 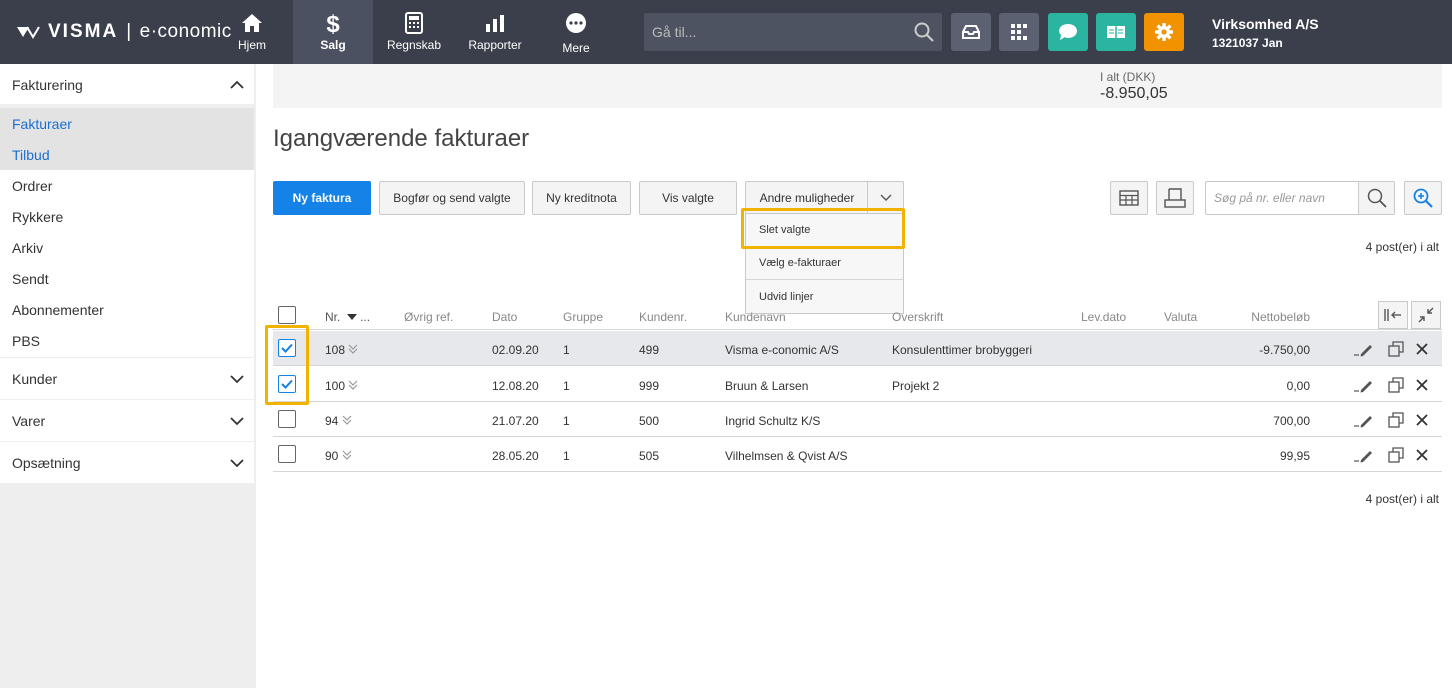 What do you see at coordinates (583, 317) in the screenshot?
I see `column-header-group: Gruppe` at bounding box center [583, 317].